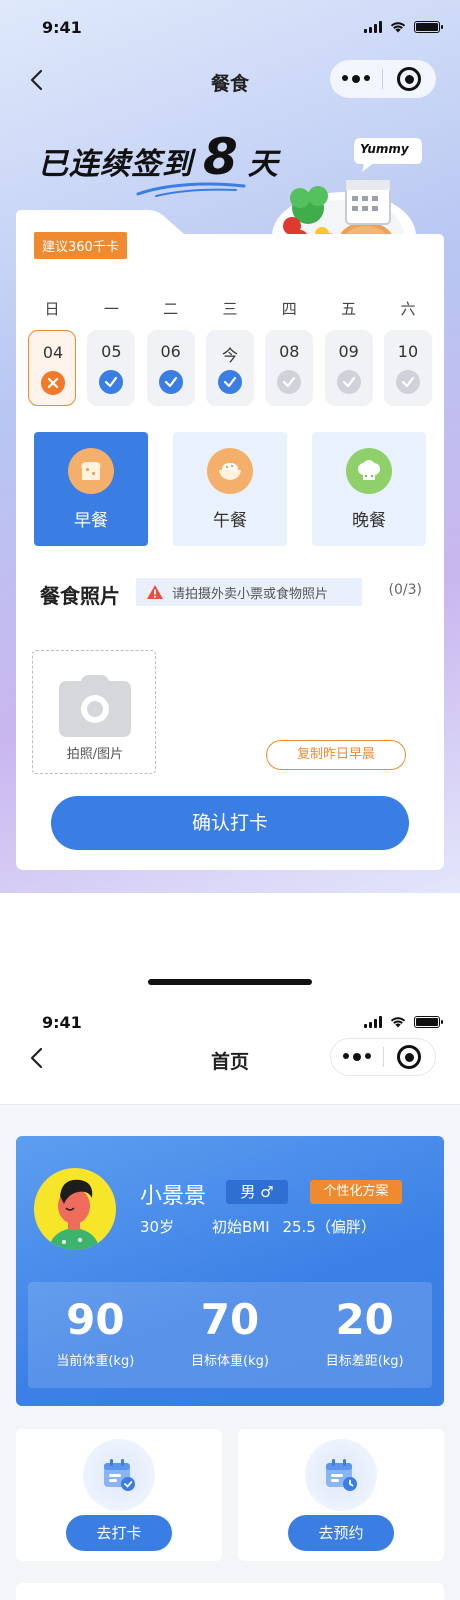  I want to click on calendar-clock-icon, so click(341, 1475).